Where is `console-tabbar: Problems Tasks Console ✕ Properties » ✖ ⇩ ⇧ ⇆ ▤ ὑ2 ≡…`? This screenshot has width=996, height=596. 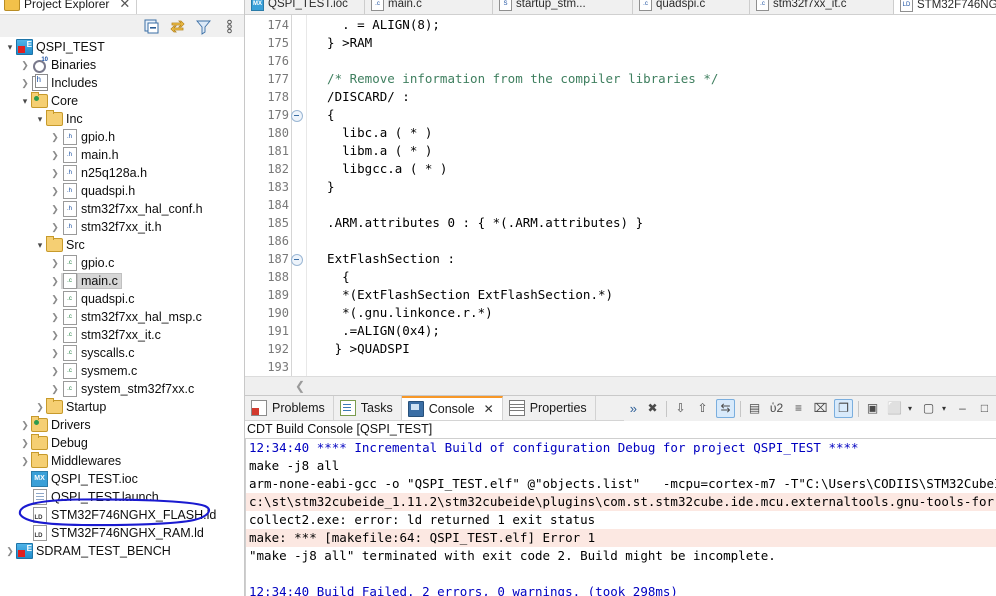
console-tabbar: Problems Tasks Console ✕ Properties » ✖ ⇩ ⇧ ⇆ ▤ ὑ2 ≡… is located at coordinates (620, 409).